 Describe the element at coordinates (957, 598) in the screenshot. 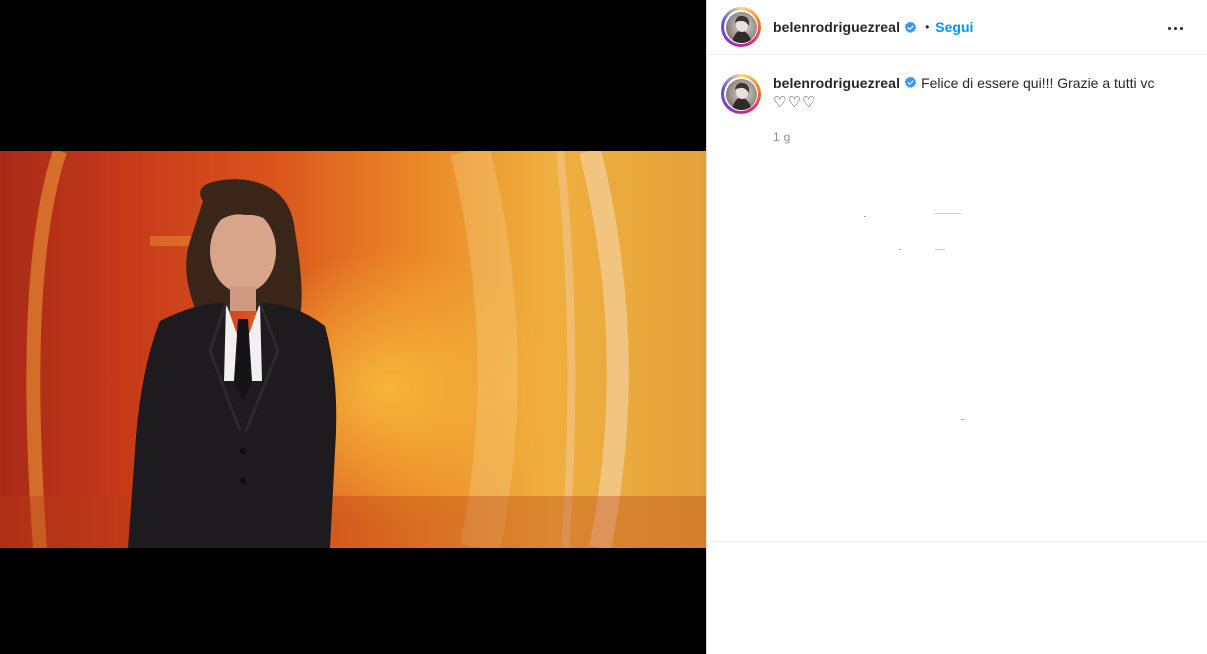

I see `actions-area` at that location.